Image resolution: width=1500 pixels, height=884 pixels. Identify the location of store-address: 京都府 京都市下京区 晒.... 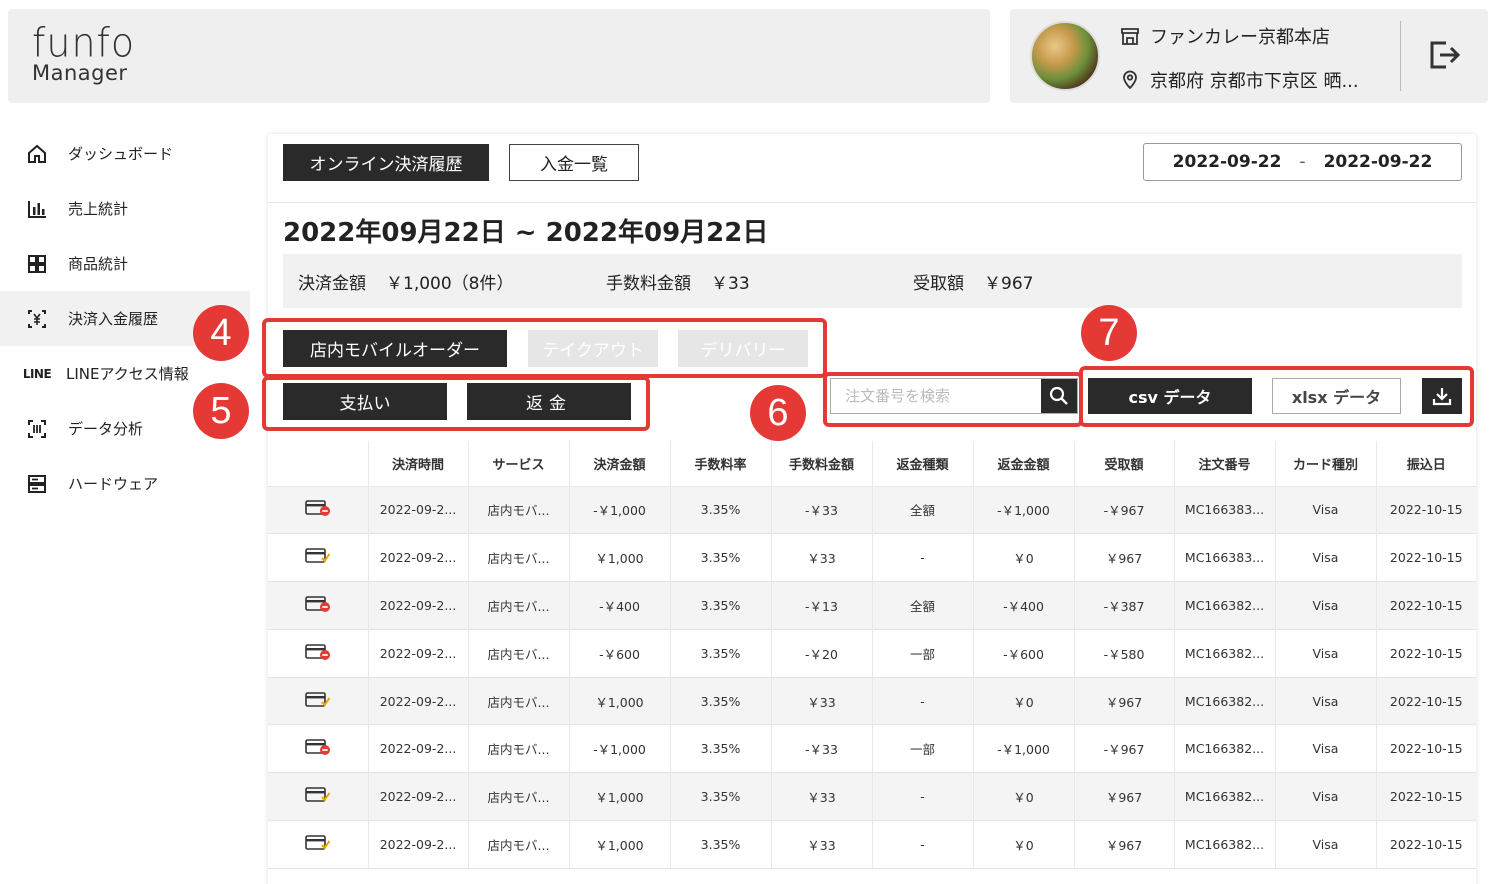
(1254, 81).